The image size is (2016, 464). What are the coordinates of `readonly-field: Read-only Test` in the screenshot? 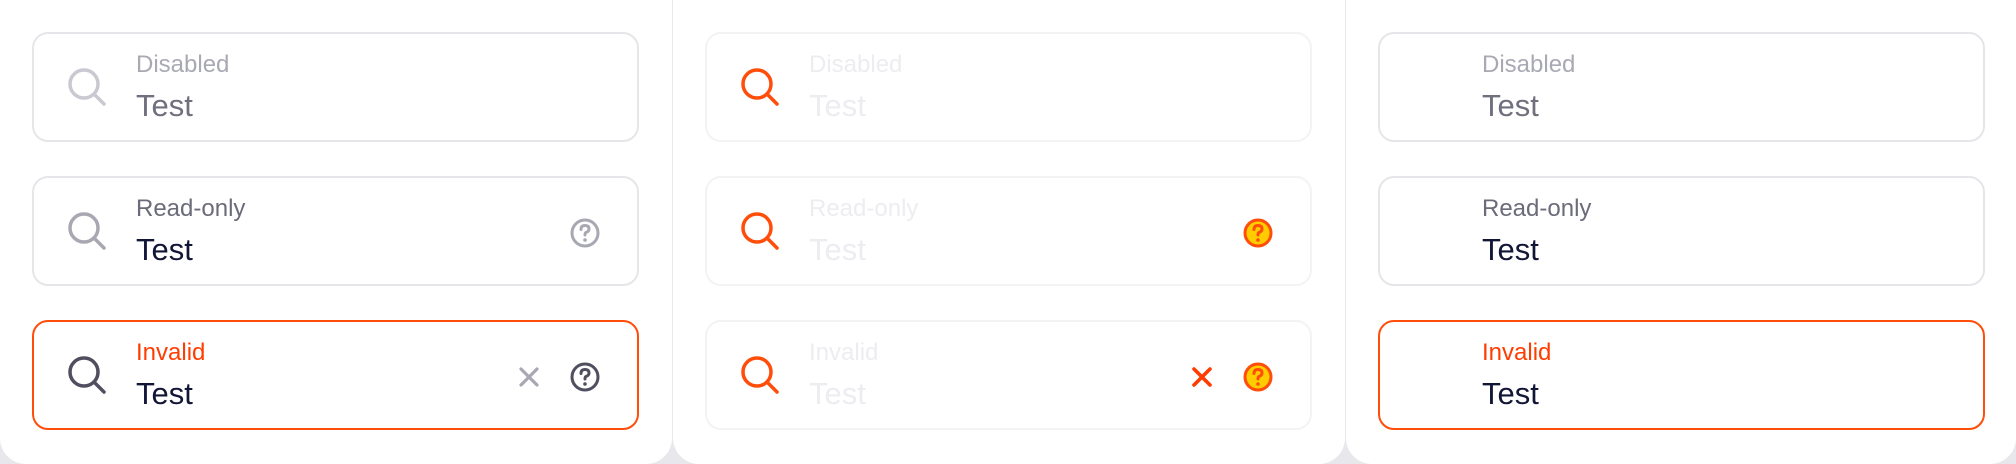 It's located at (1681, 231).